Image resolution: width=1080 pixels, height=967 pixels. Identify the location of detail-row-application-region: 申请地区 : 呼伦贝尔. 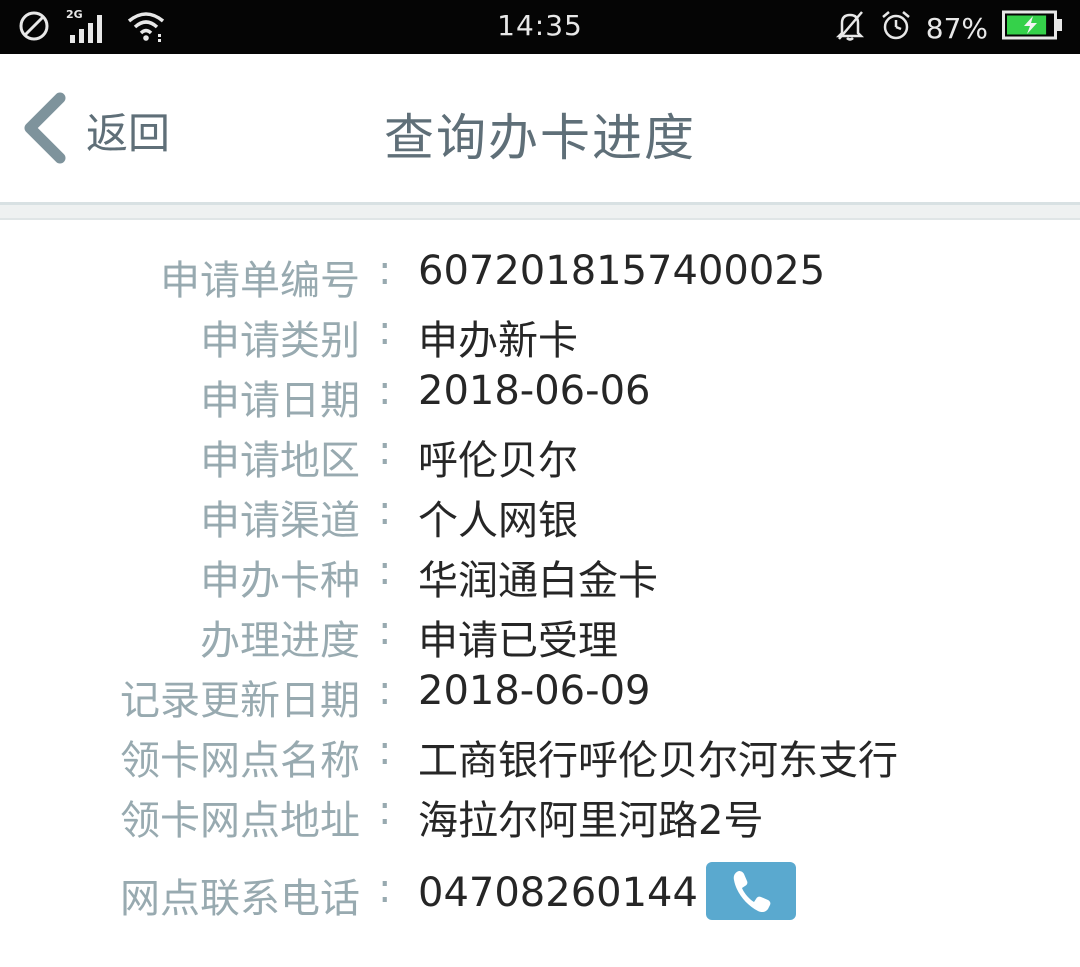
(540, 458).